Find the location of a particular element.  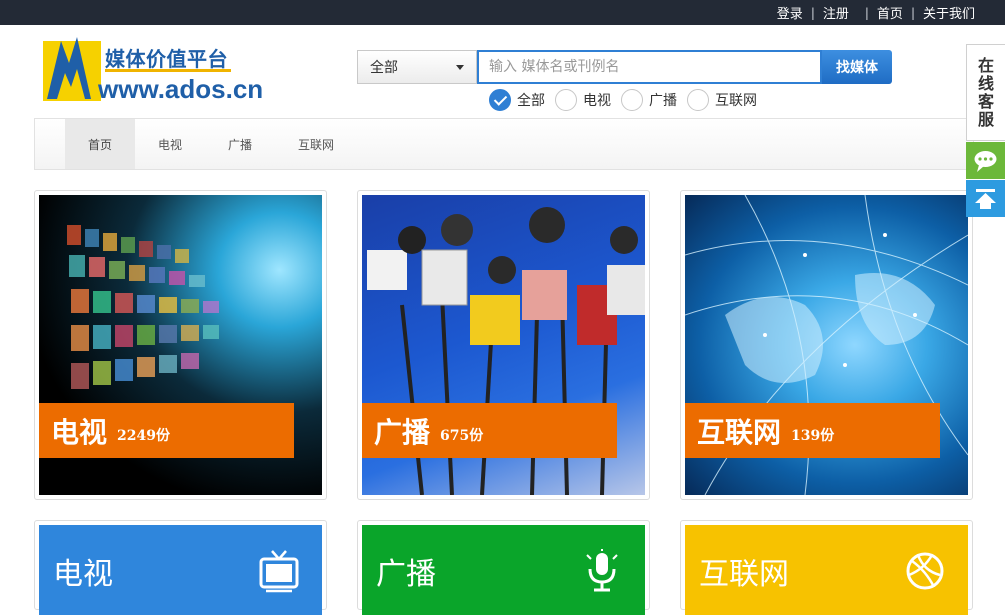

microphone-icon is located at coordinates (602, 570).